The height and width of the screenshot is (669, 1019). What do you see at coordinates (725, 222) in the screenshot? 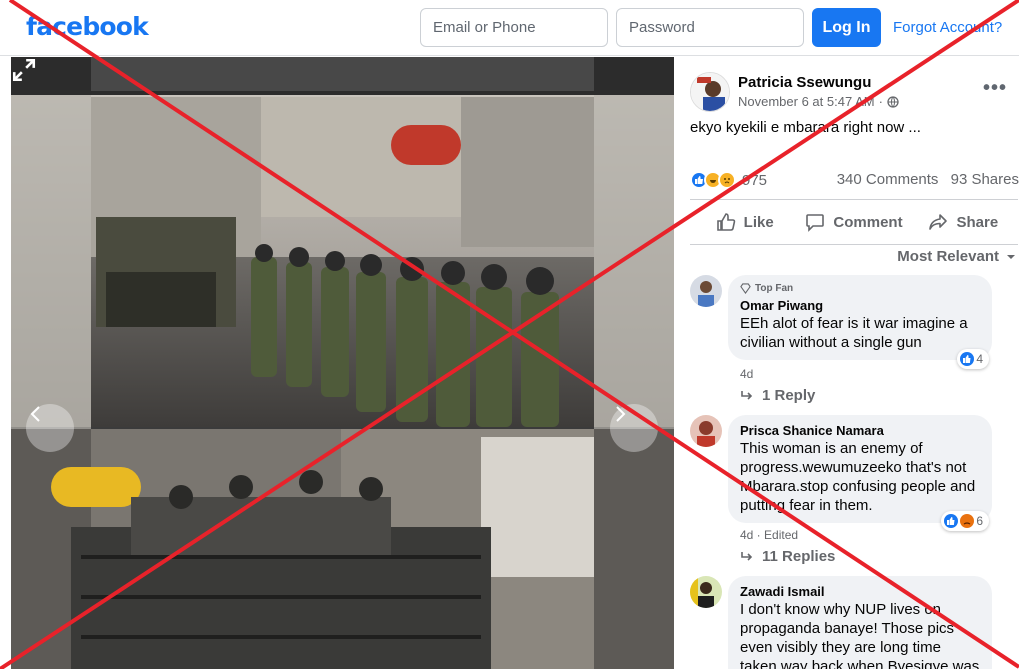
I see `like-icon` at bounding box center [725, 222].